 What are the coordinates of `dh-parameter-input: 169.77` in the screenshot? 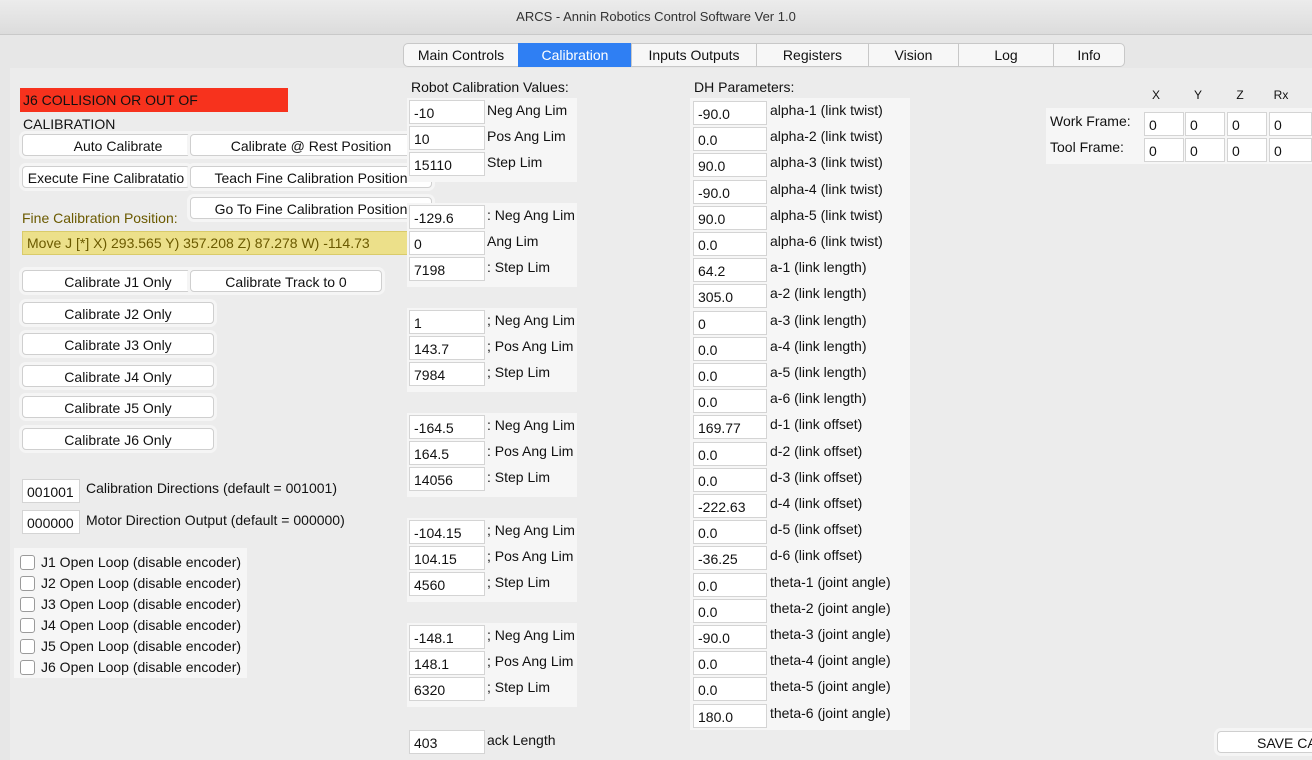 It's located at (730, 427).